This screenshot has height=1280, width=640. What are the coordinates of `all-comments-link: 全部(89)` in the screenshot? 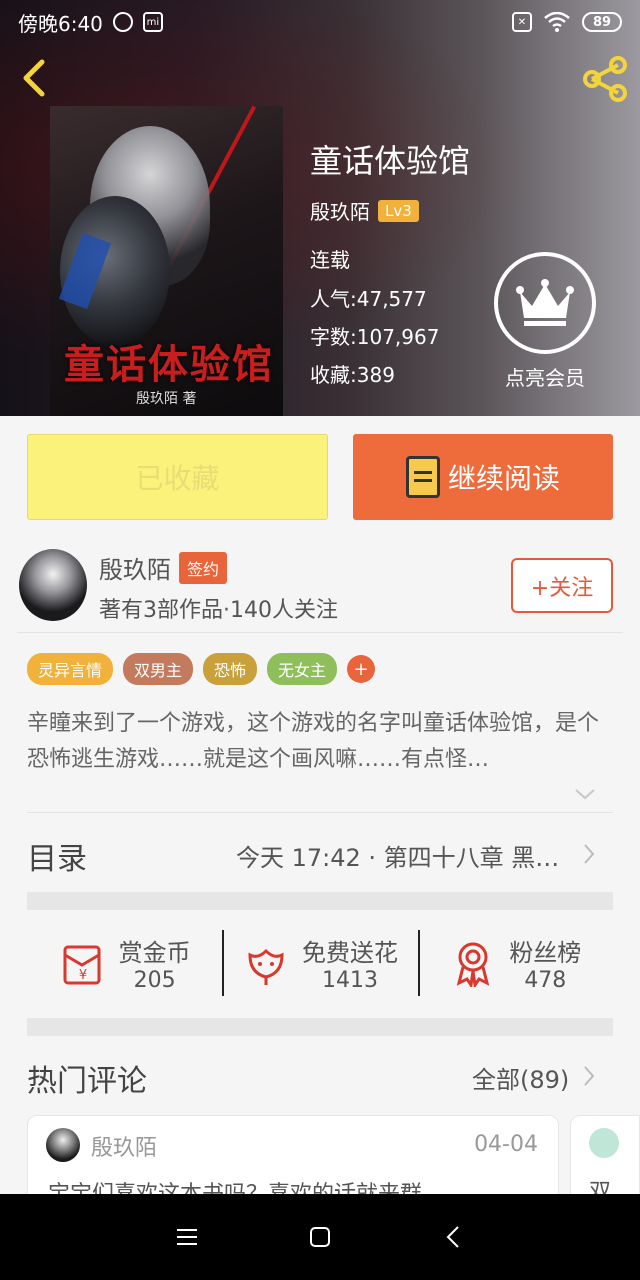 It's located at (520, 1077).